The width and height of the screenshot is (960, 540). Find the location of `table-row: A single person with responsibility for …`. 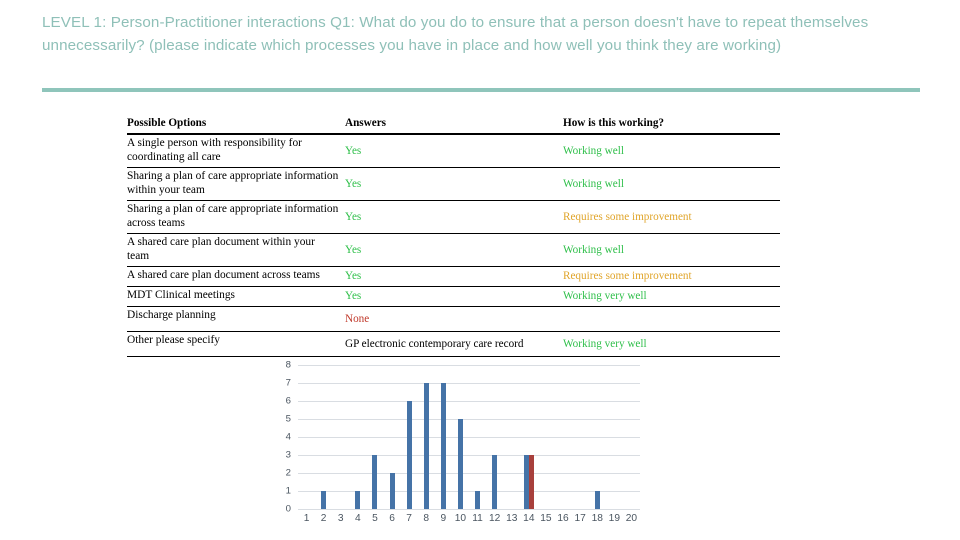

table-row: A single person with responsibility for … is located at coordinates (453, 151).